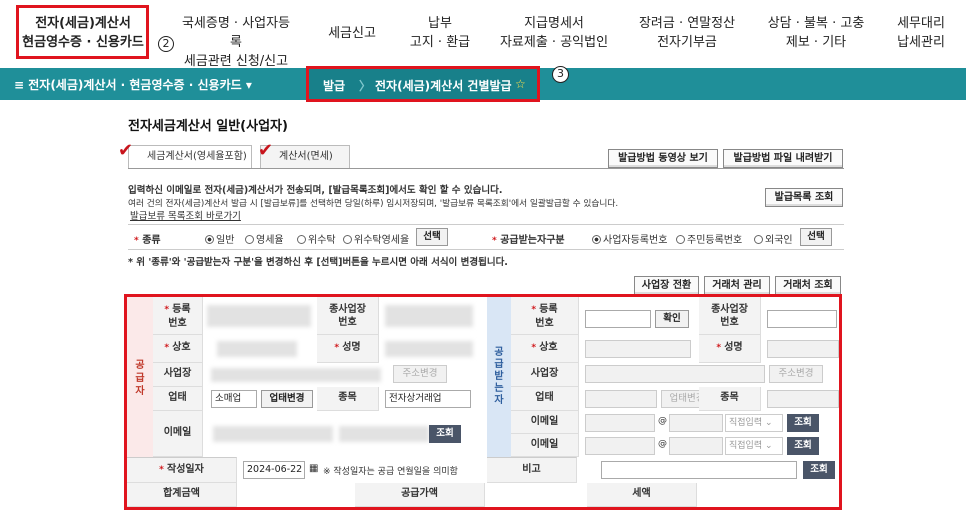 This screenshot has width=966, height=516. What do you see at coordinates (773, 238) in the screenshot?
I see `receiver-option-foreigner: 외국인` at bounding box center [773, 238].